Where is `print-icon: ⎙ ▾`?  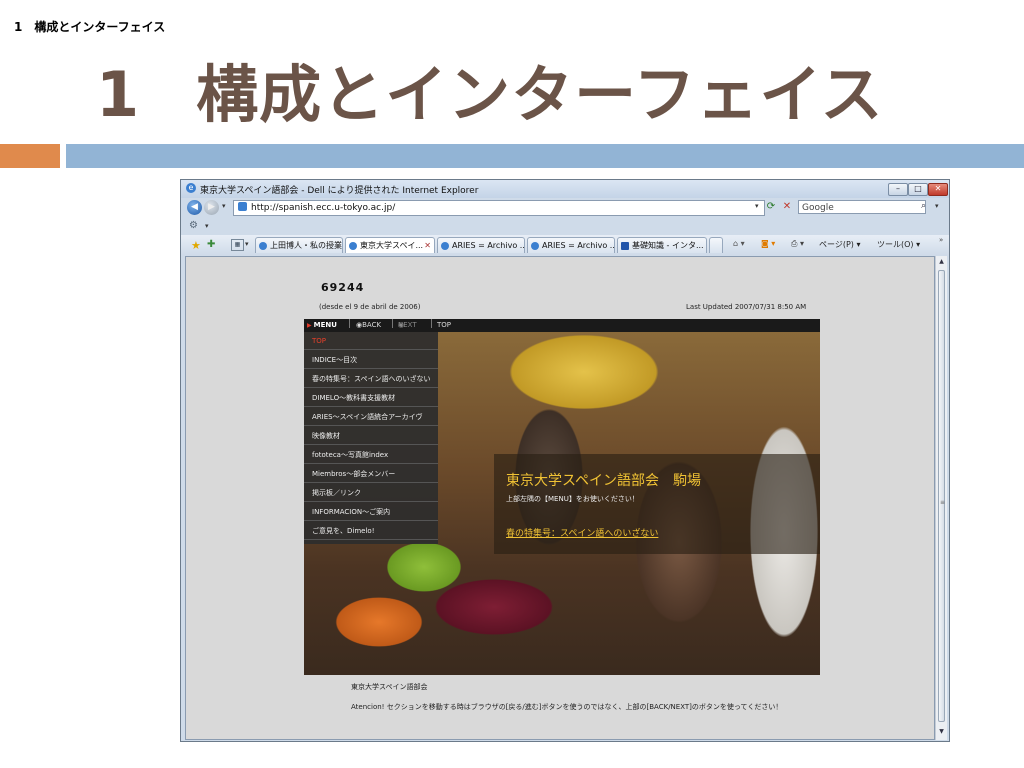
print-icon: ⎙ ▾ is located at coordinates (797, 244).